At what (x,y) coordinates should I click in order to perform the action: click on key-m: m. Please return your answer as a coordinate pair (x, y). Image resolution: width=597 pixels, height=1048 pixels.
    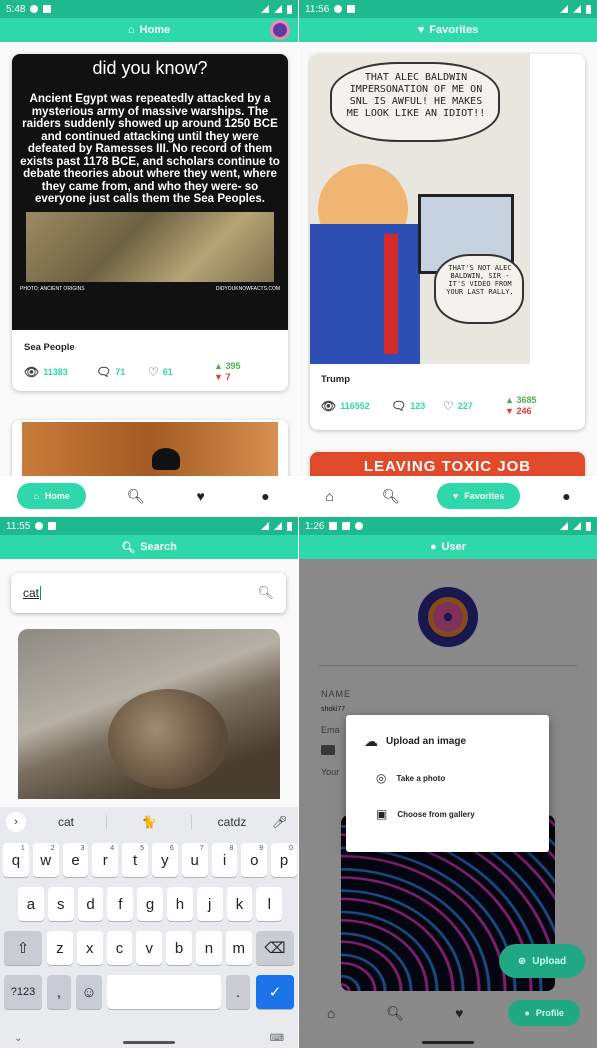
    Looking at the image, I should click on (238, 948).